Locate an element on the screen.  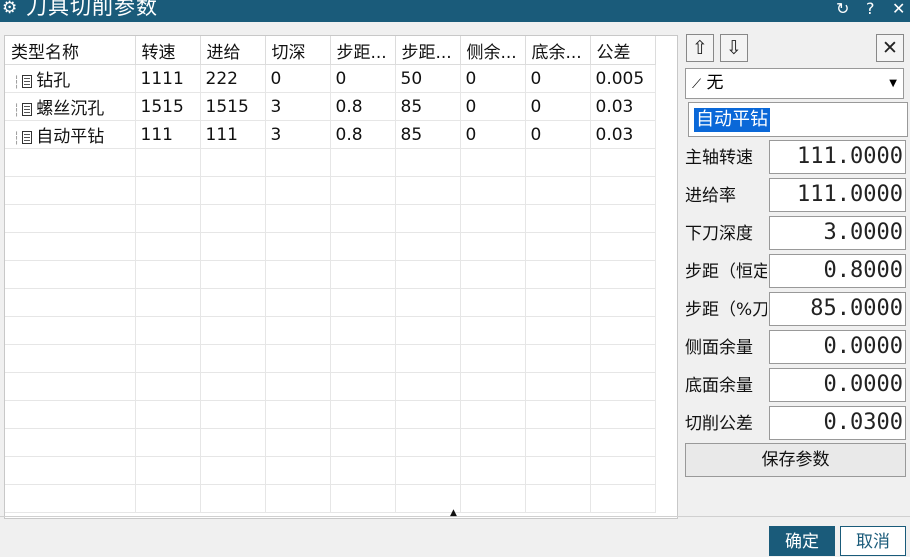
column-header: 进给 is located at coordinates (233, 50).